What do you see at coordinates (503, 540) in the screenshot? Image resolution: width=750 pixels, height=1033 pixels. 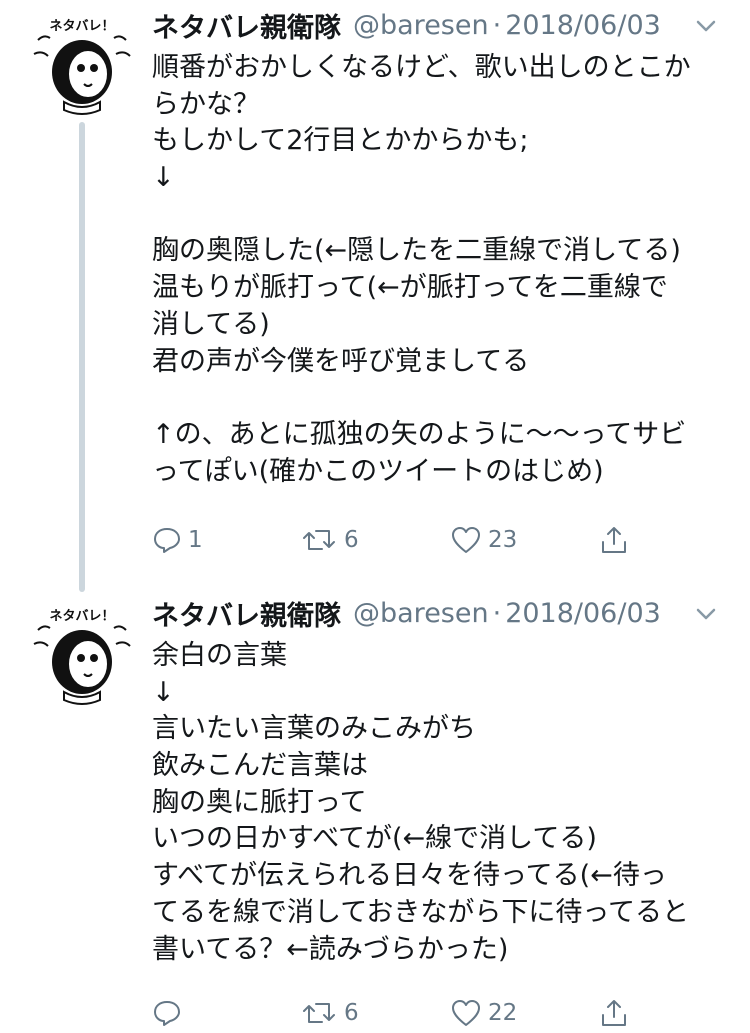 I see `like-count: 23` at bounding box center [503, 540].